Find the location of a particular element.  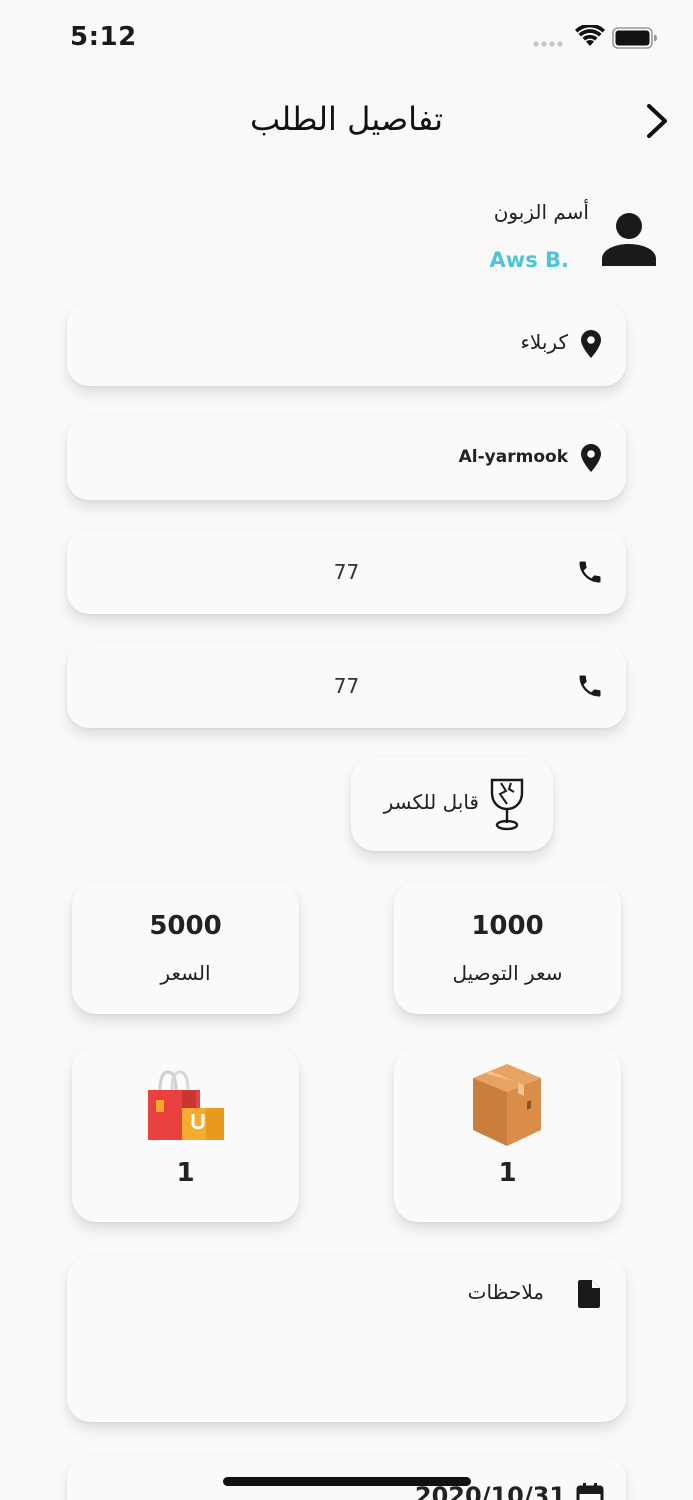

calendar-icon is located at coordinates (590, 1491).